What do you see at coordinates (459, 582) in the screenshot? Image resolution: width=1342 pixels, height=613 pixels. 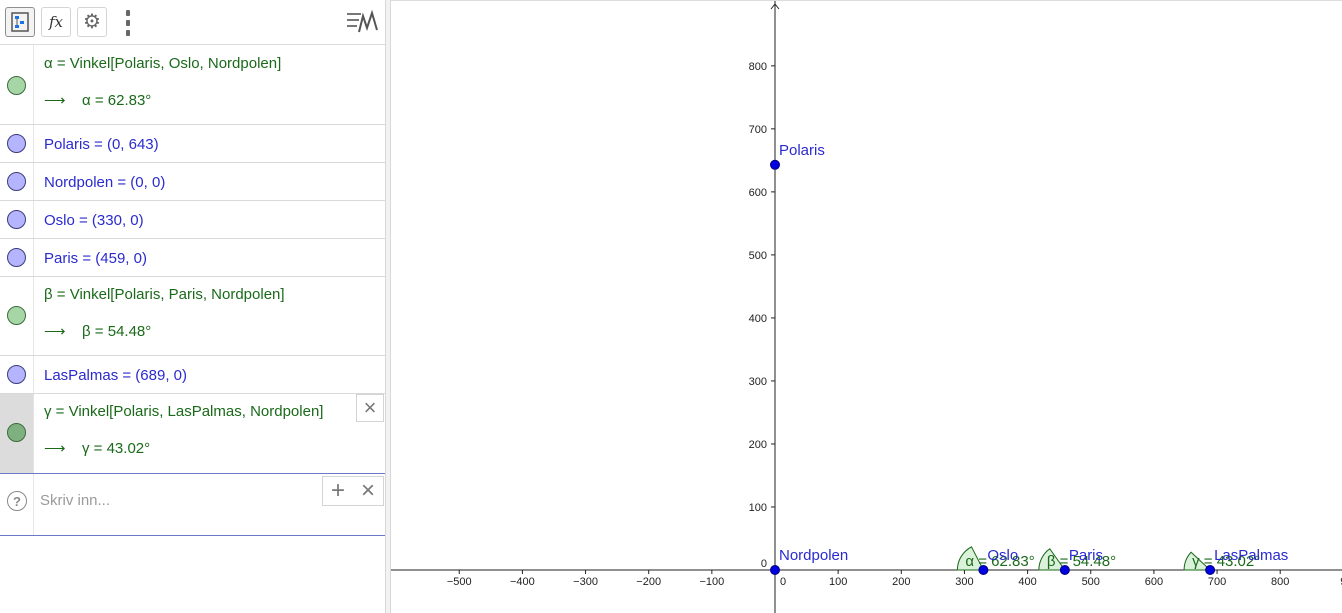 I see `x-tick-label: −500` at bounding box center [459, 582].